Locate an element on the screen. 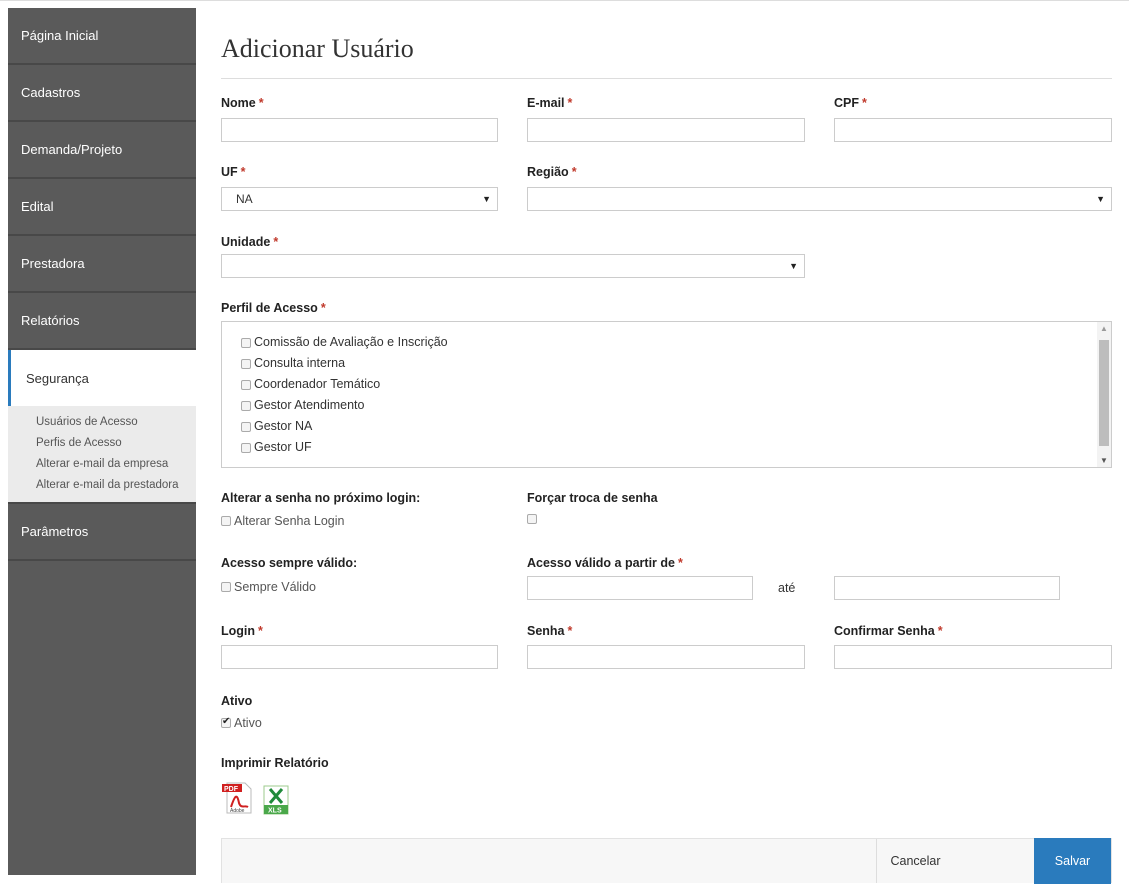 The image size is (1129, 884). sidebar-item-label: Cadastros is located at coordinates (51, 92).